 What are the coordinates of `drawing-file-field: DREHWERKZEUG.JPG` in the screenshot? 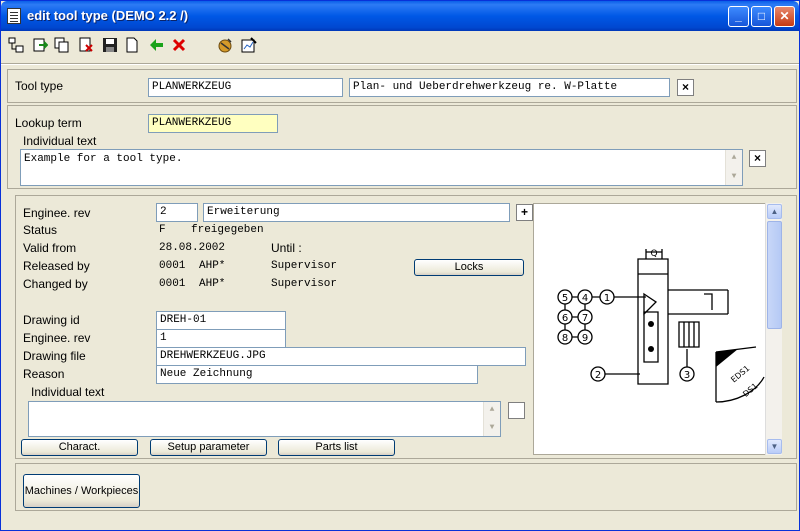 It's located at (341, 356).